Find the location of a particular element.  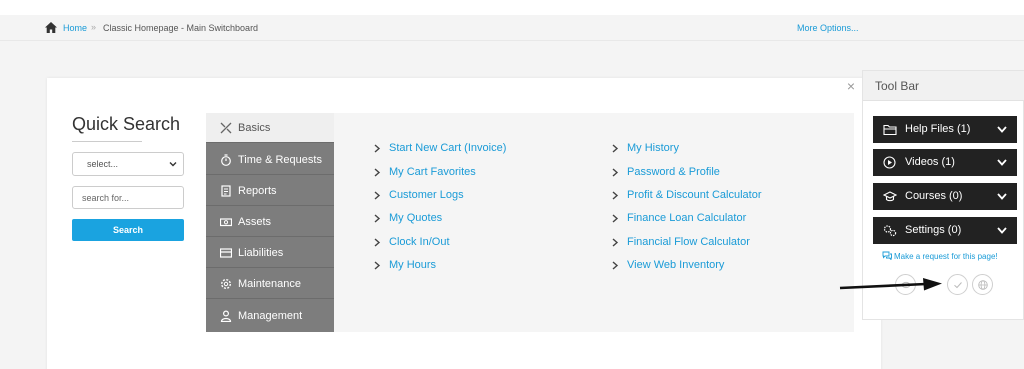

make-request-label: Make a request for this page! is located at coordinates (946, 256).